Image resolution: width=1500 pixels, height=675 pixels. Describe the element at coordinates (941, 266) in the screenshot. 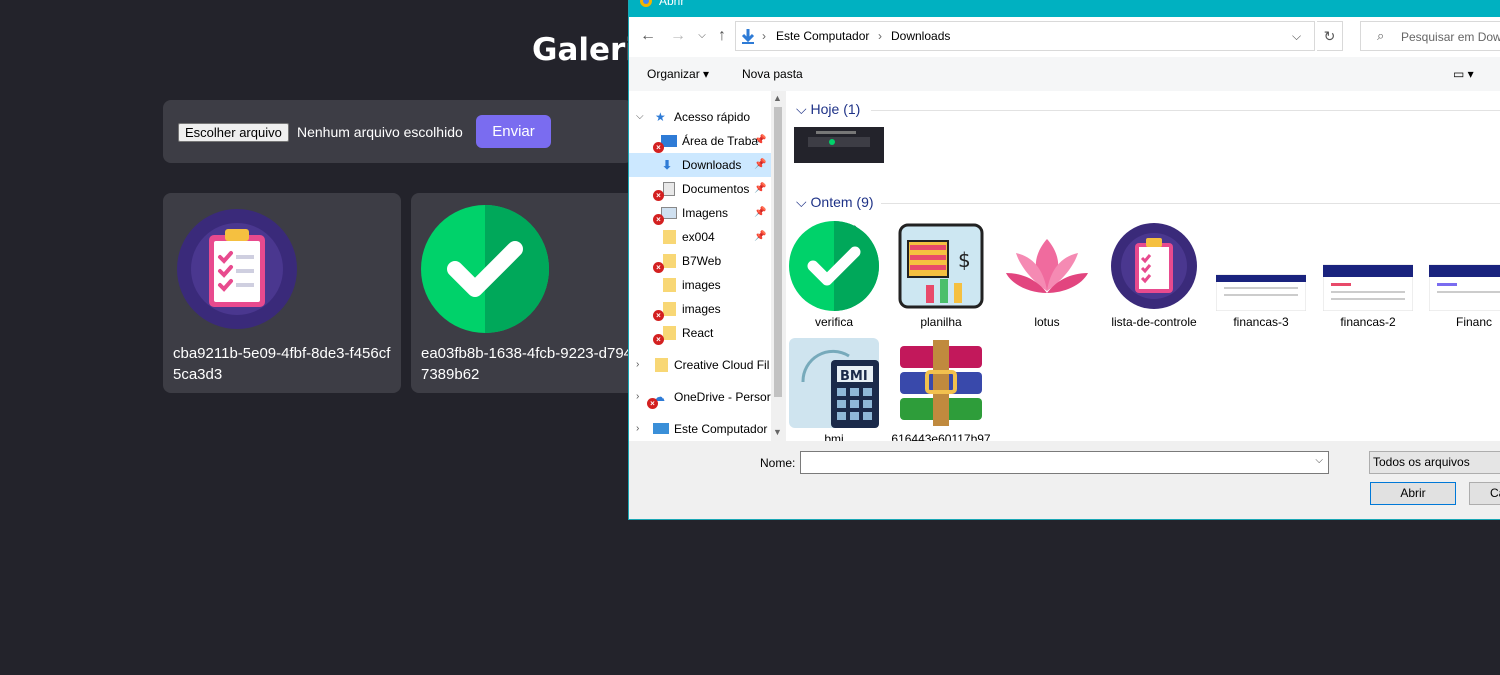

I see `spreadsheet-icon: $` at that location.